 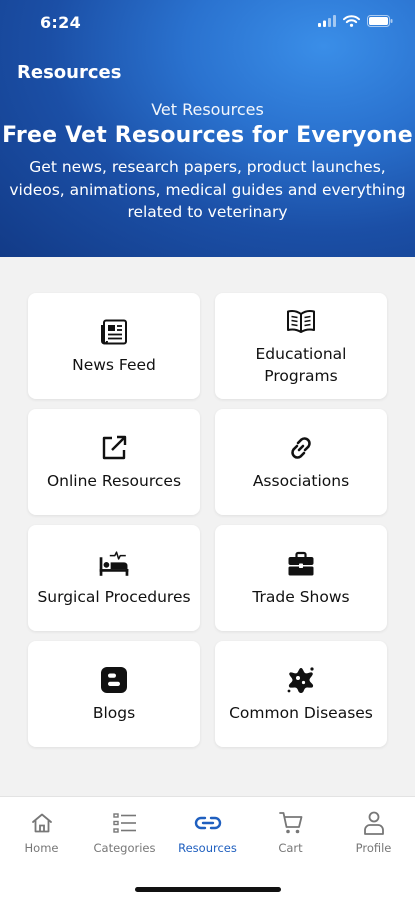 I want to click on tab-categories: Categories, so click(x=124, y=832).